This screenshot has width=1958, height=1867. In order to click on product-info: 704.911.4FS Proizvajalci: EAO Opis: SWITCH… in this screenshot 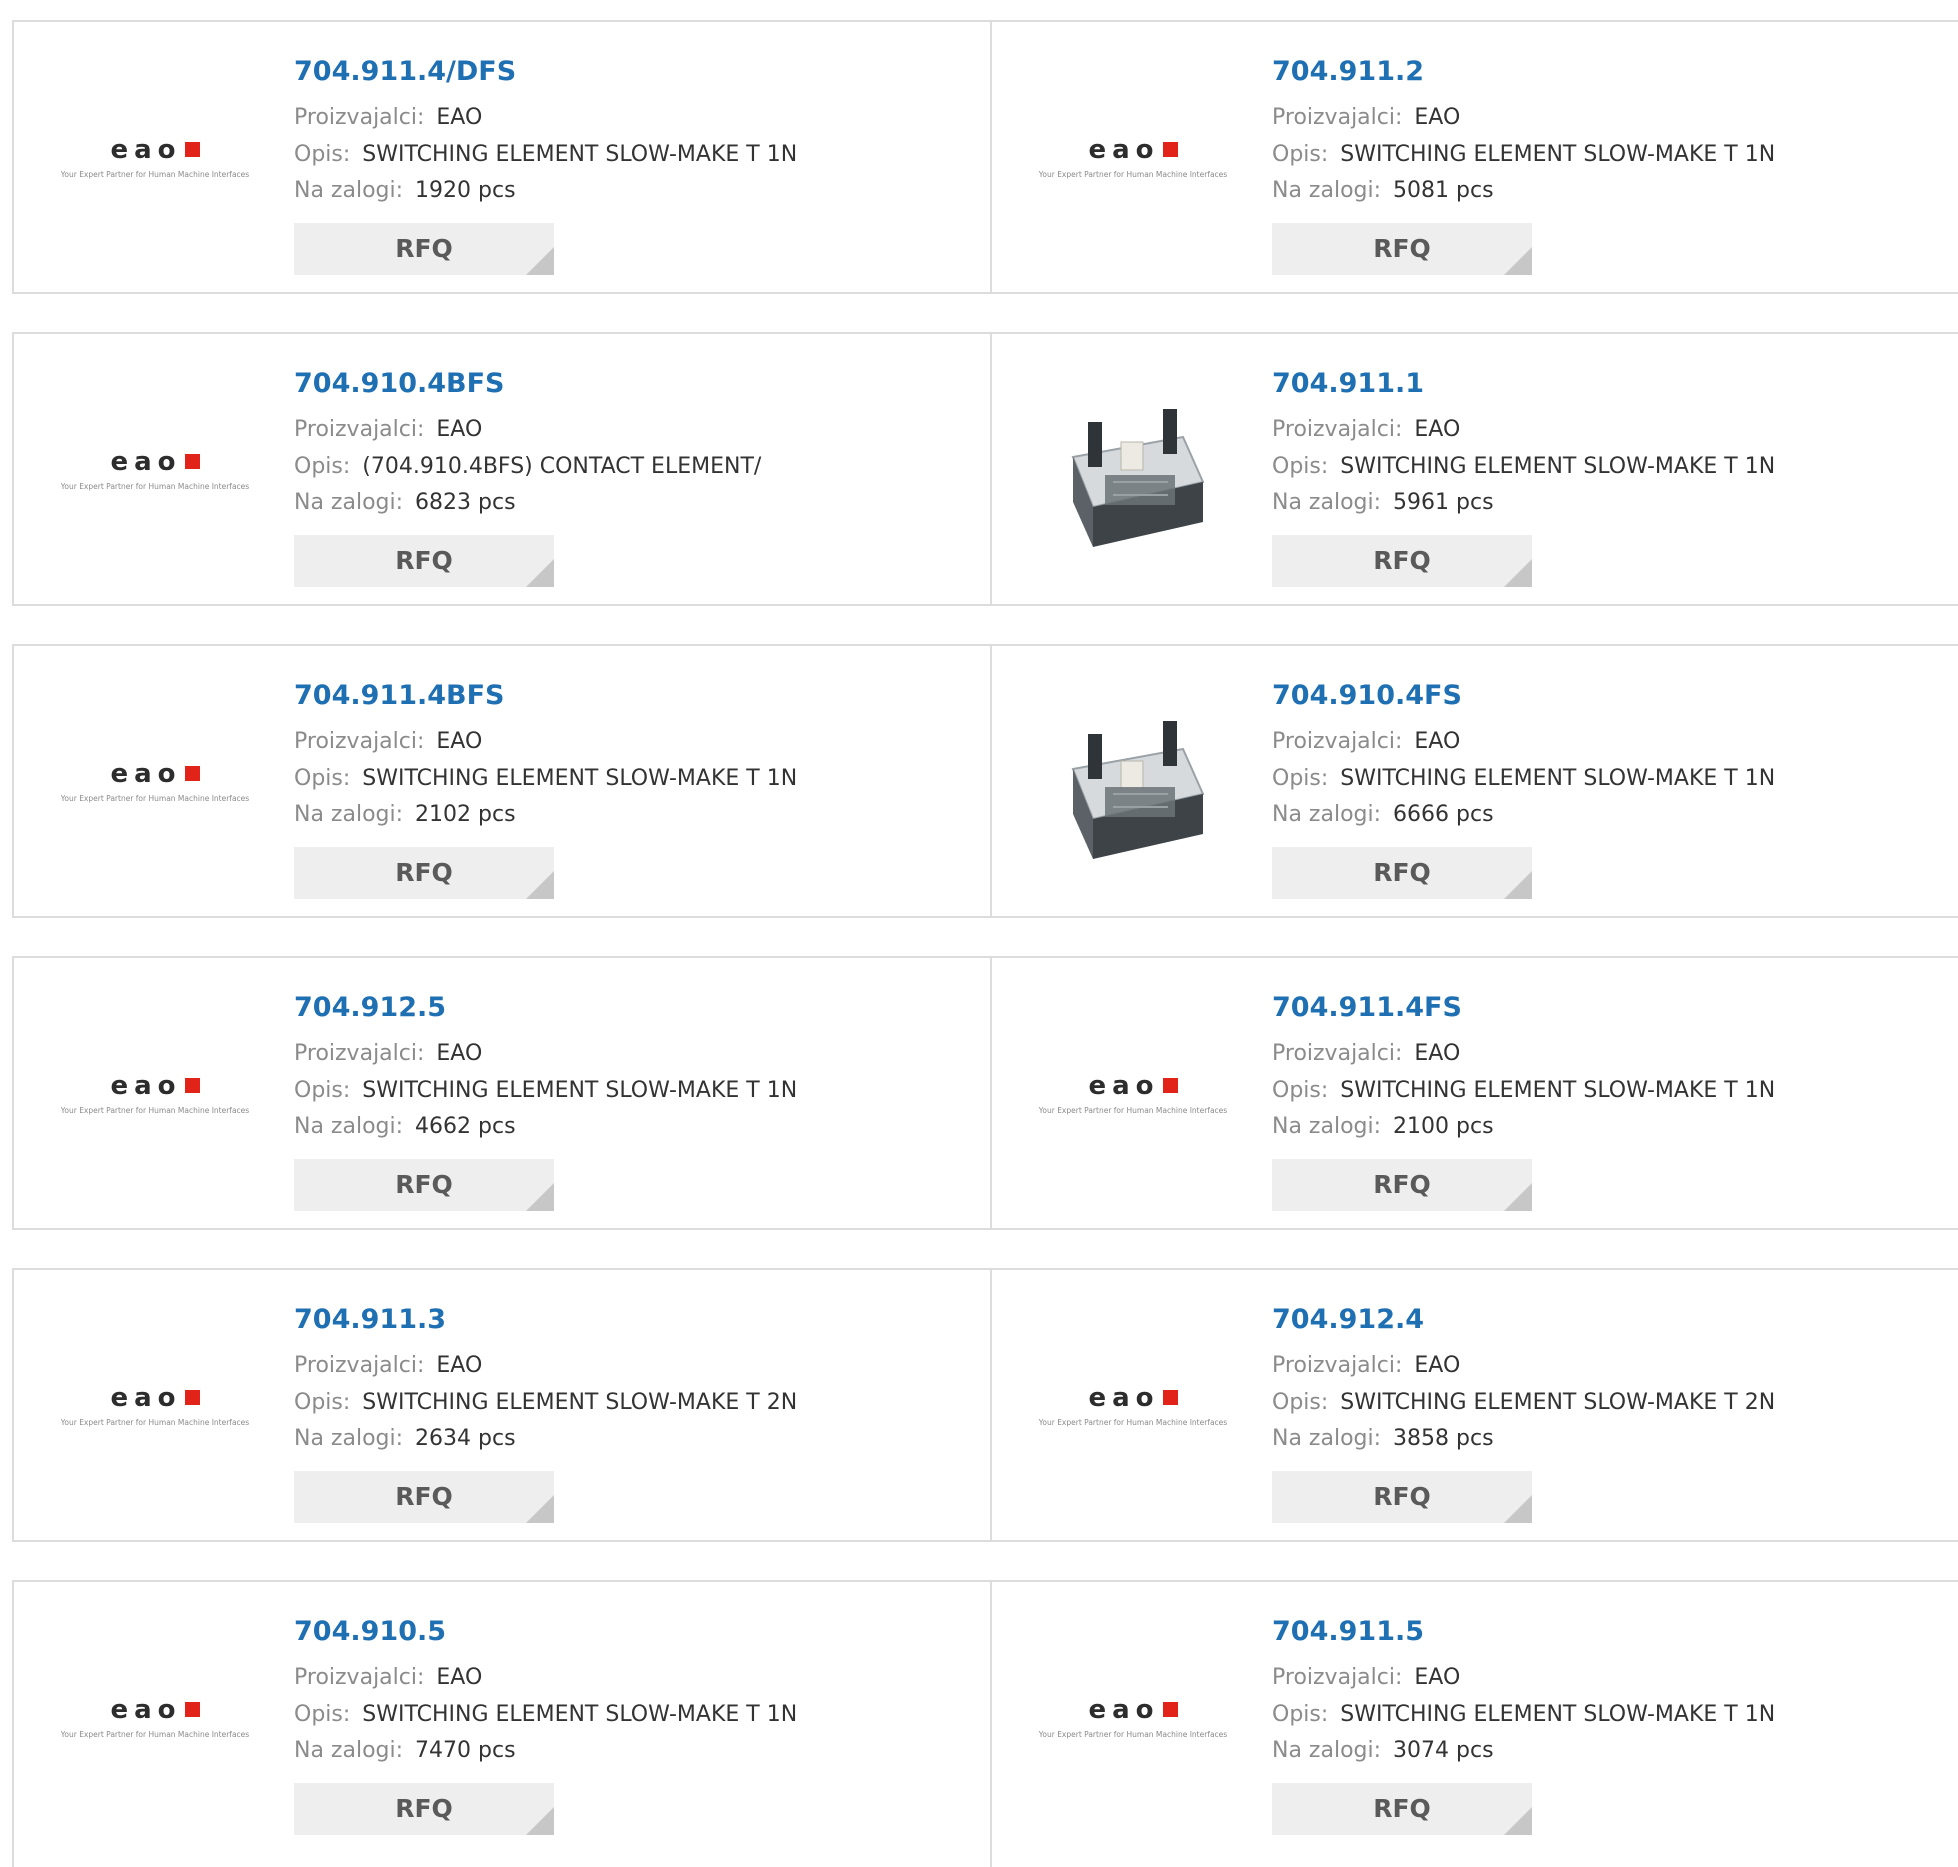, I will do `click(1523, 1100)`.